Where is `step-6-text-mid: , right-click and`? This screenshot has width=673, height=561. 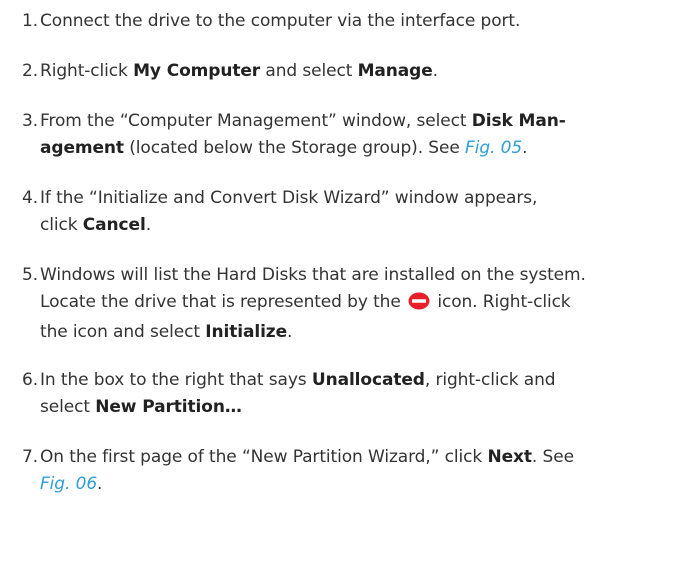 step-6-text-mid: , right-click and is located at coordinates (490, 380).